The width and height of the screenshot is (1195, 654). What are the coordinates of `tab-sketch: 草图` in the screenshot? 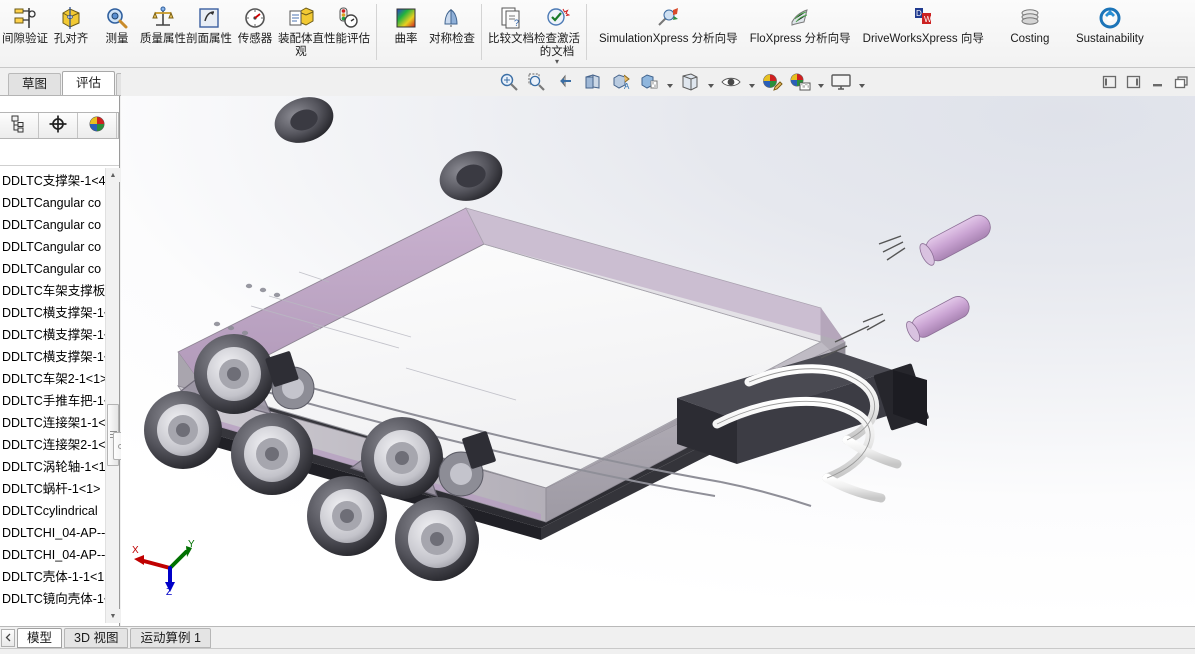 It's located at (35, 84).